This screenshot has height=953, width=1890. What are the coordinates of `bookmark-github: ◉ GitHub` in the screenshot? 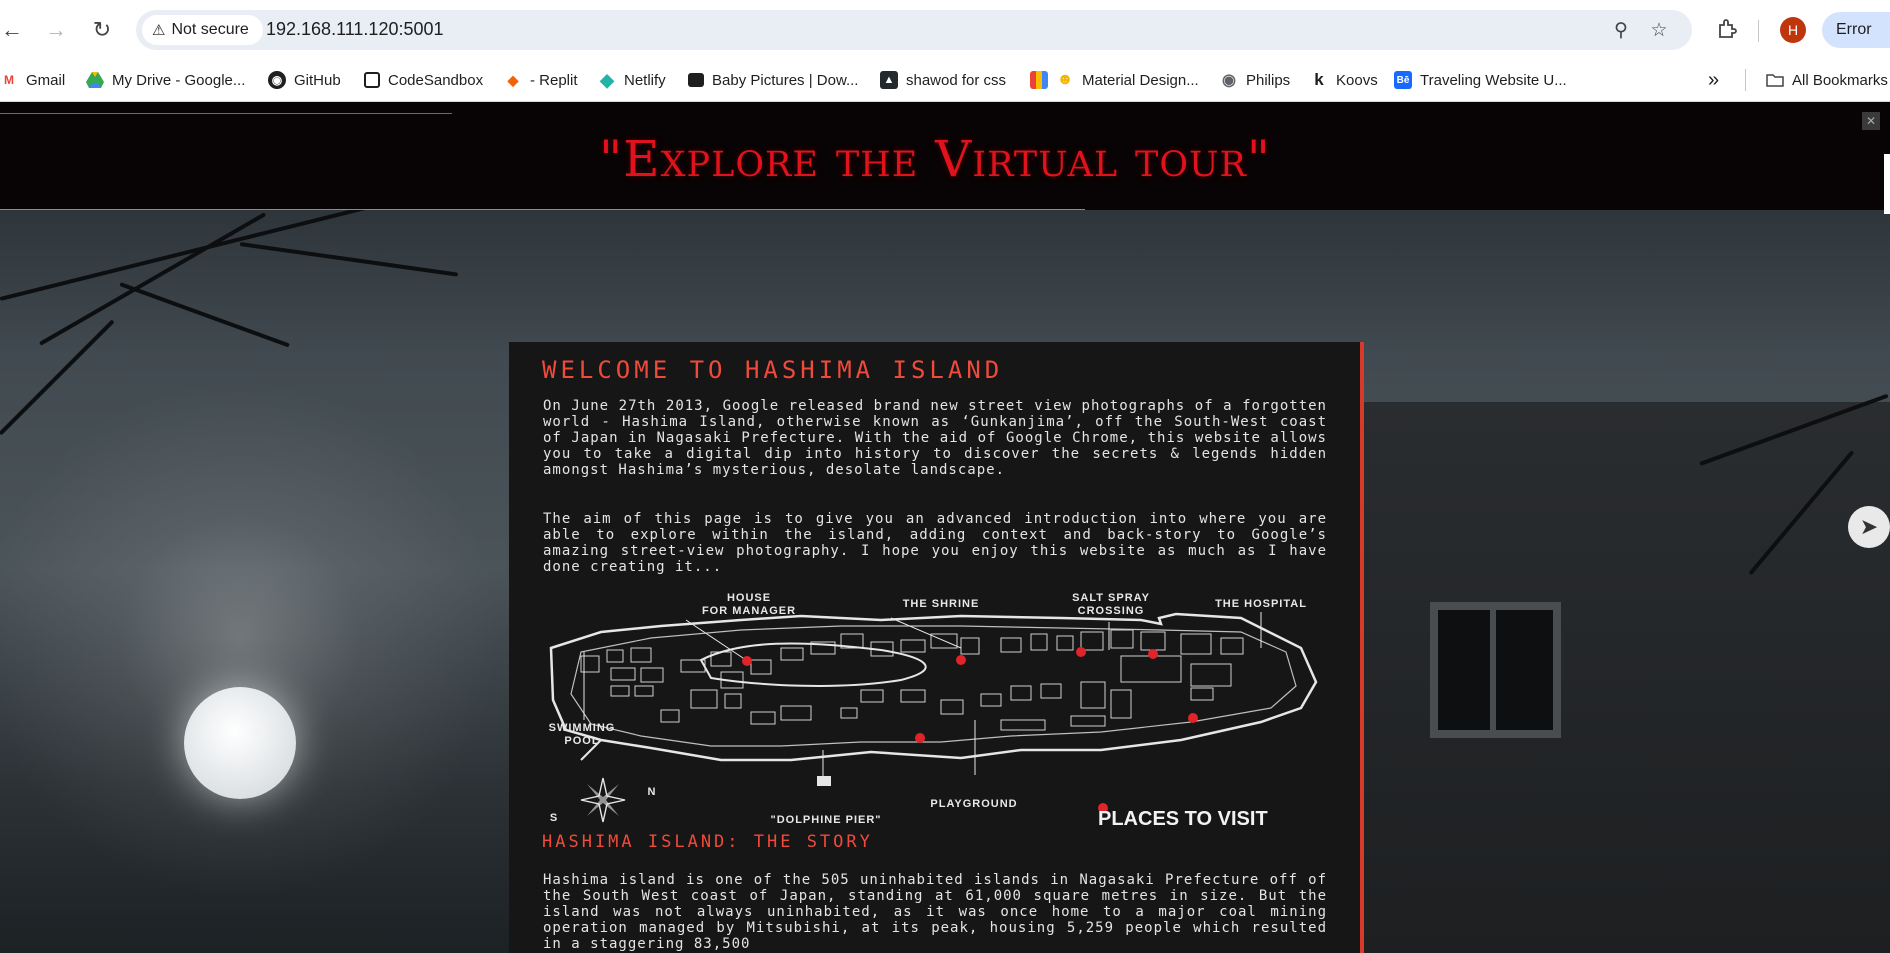 It's located at (304, 80).